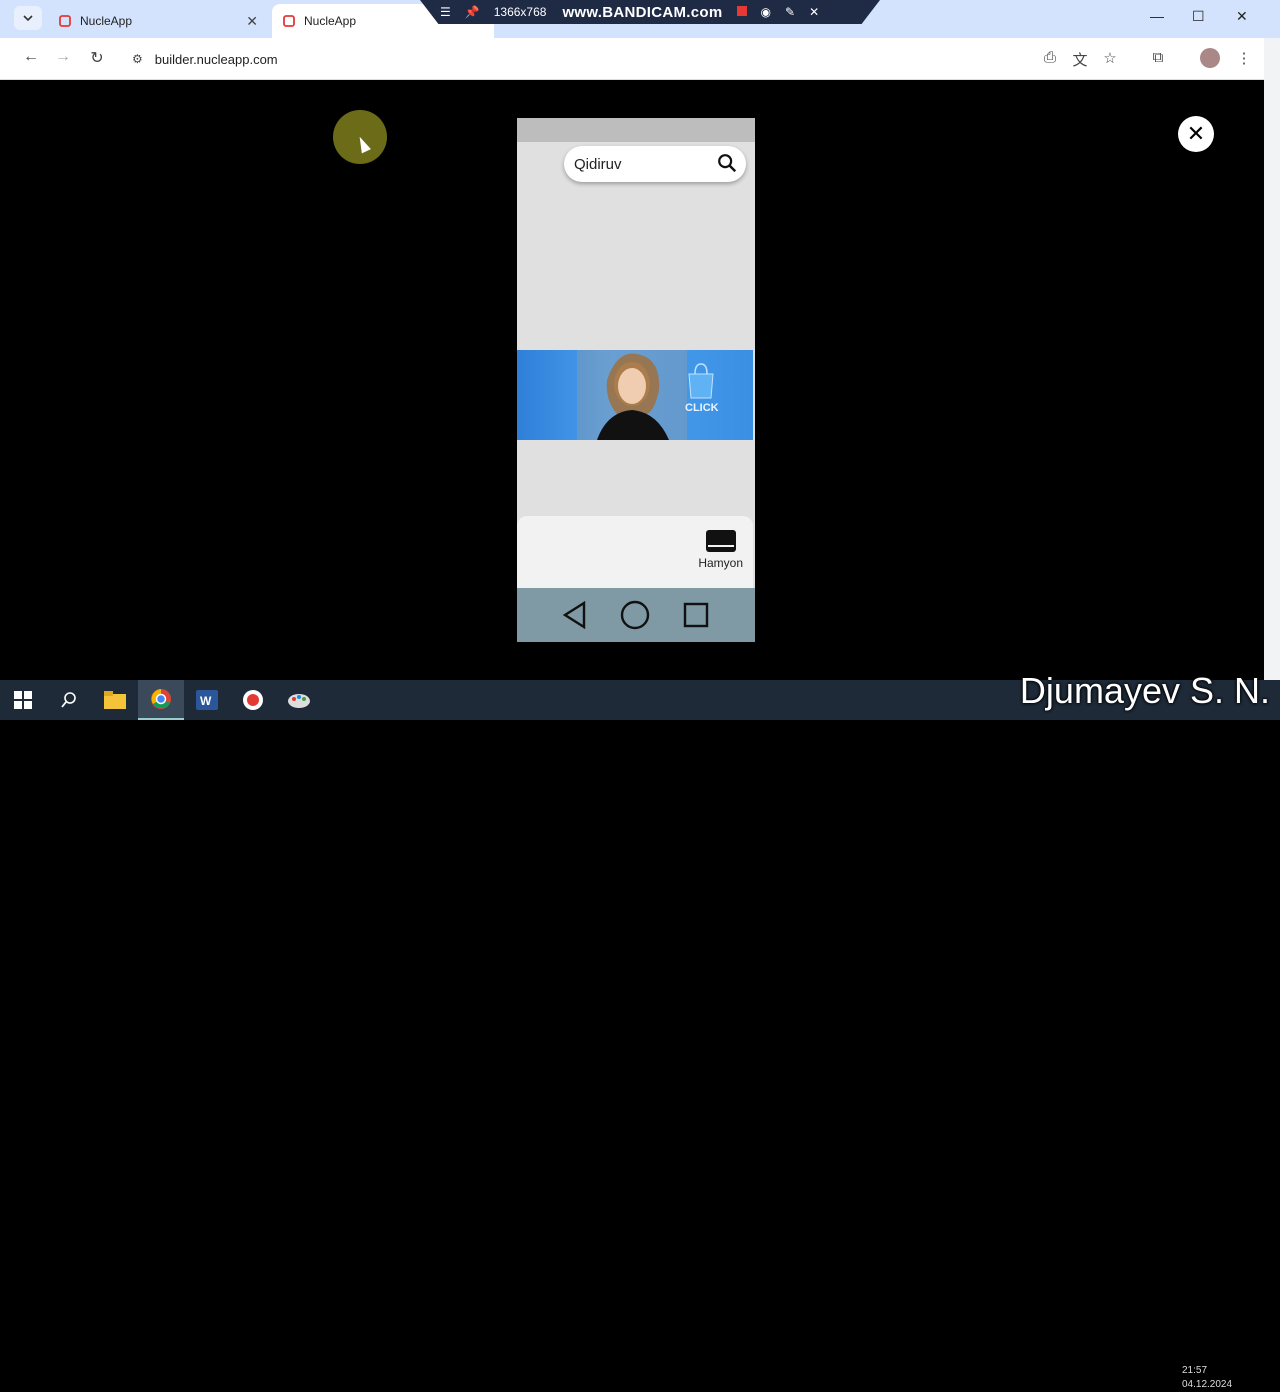 Image resolution: width=1280 pixels, height=1392 pixels. What do you see at coordinates (253, 700) in the screenshot?
I see `record-icon` at bounding box center [253, 700].